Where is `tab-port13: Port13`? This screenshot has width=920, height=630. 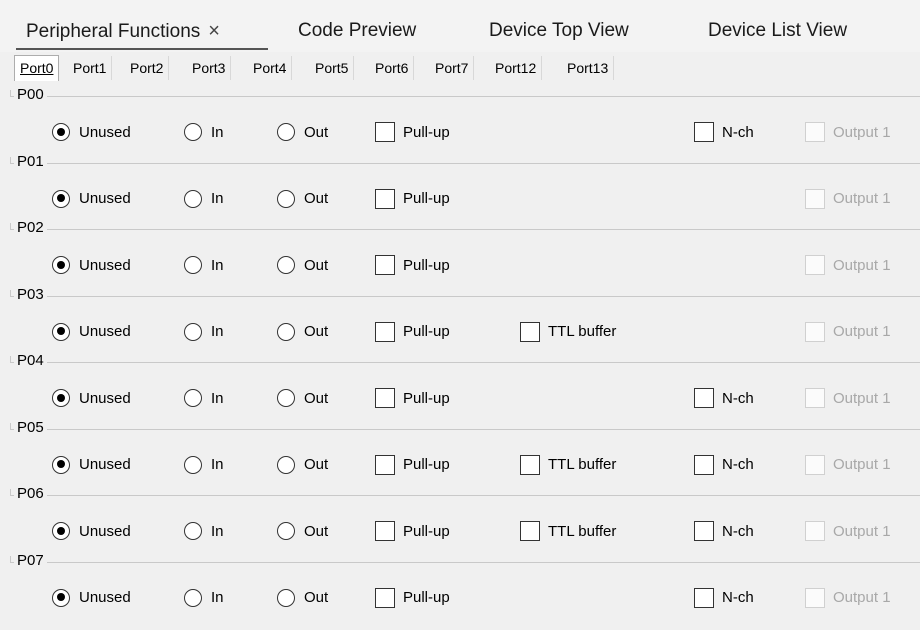
tab-port13: Port13 is located at coordinates (588, 68).